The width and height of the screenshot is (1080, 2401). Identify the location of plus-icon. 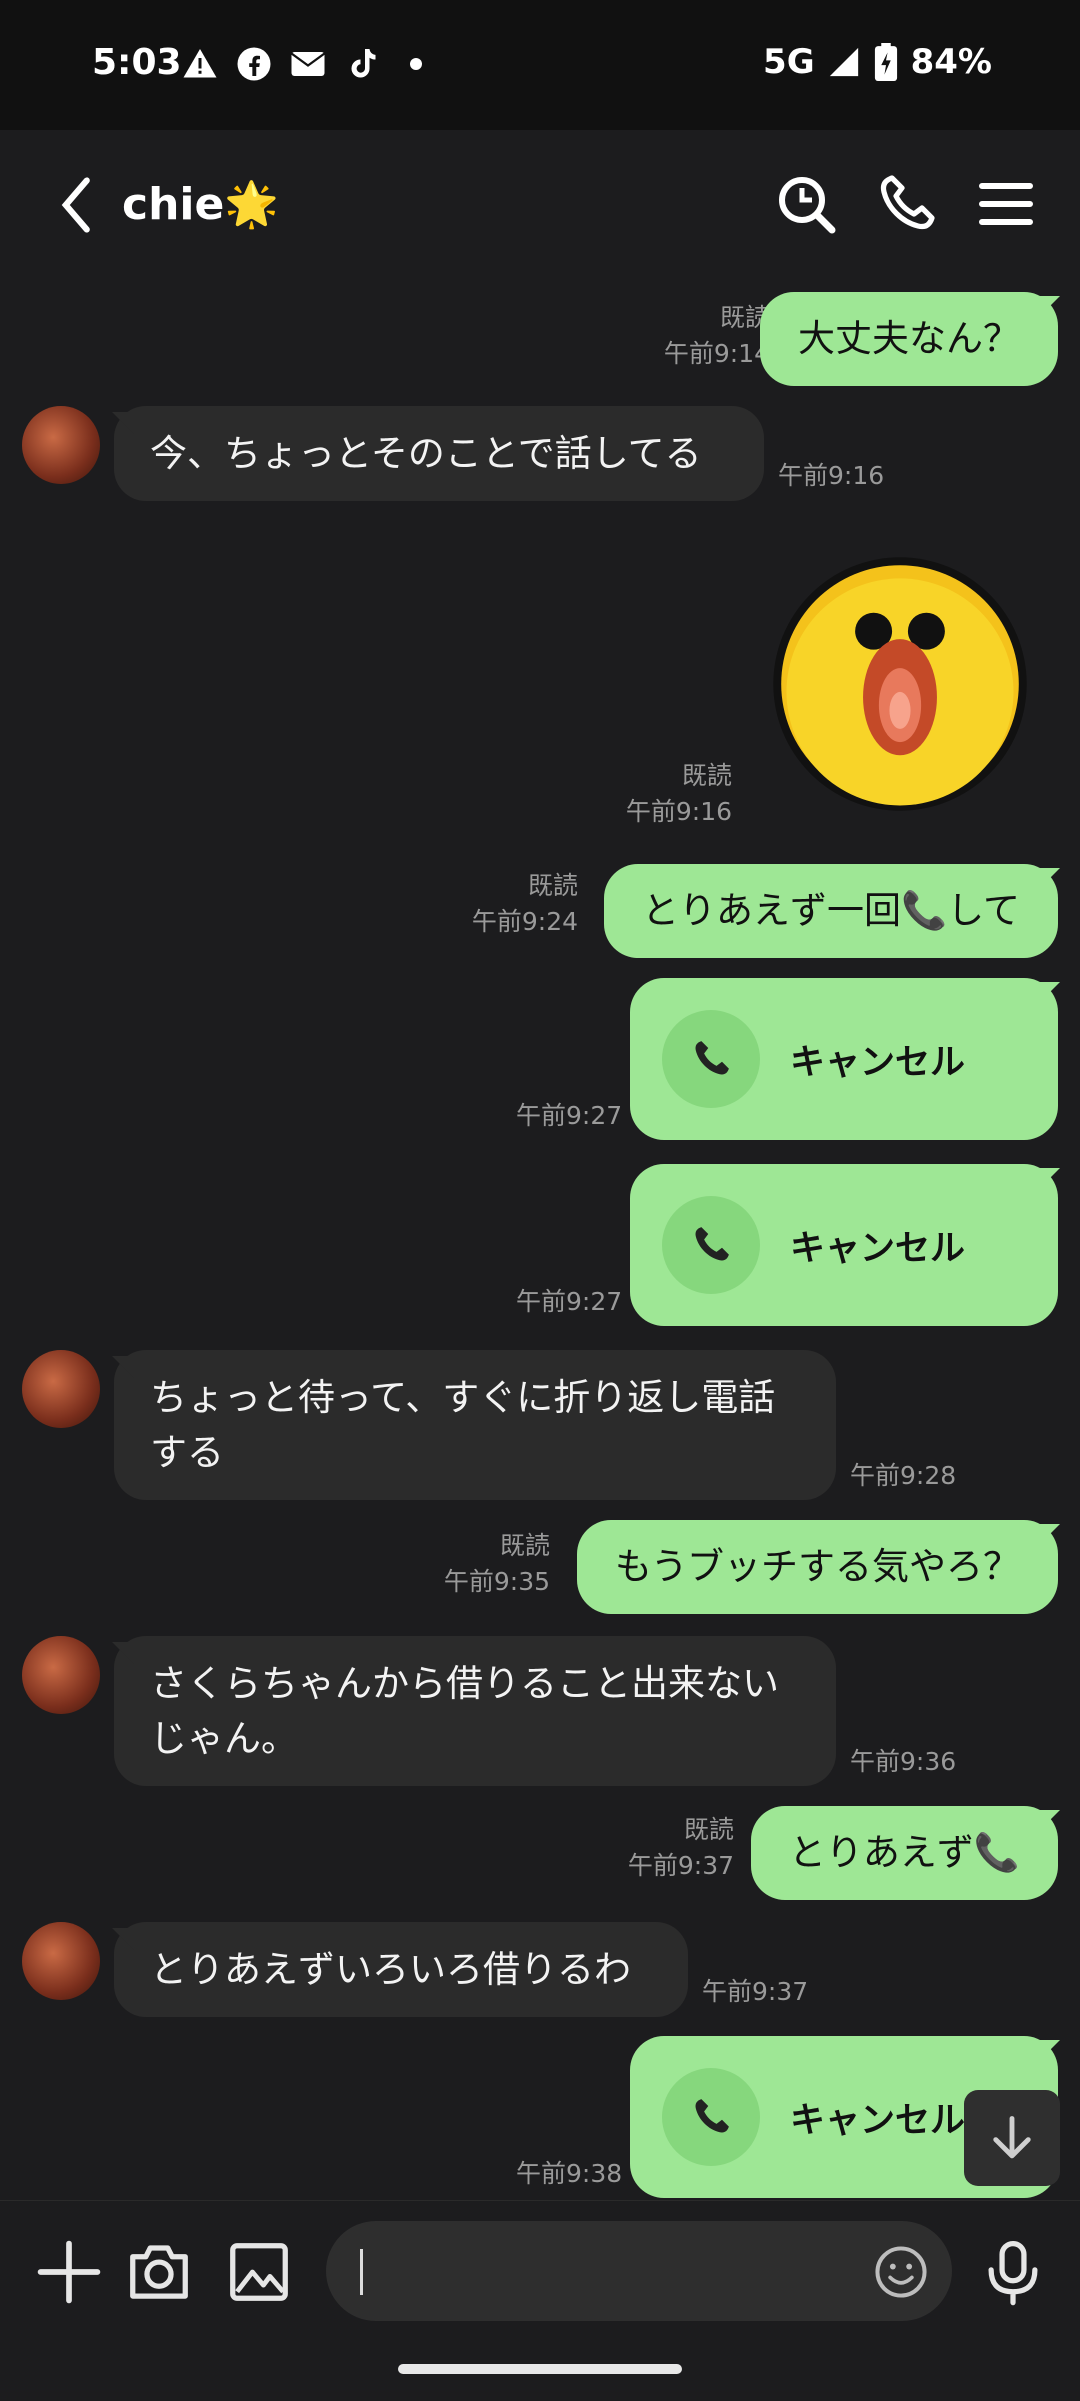
(69, 2272).